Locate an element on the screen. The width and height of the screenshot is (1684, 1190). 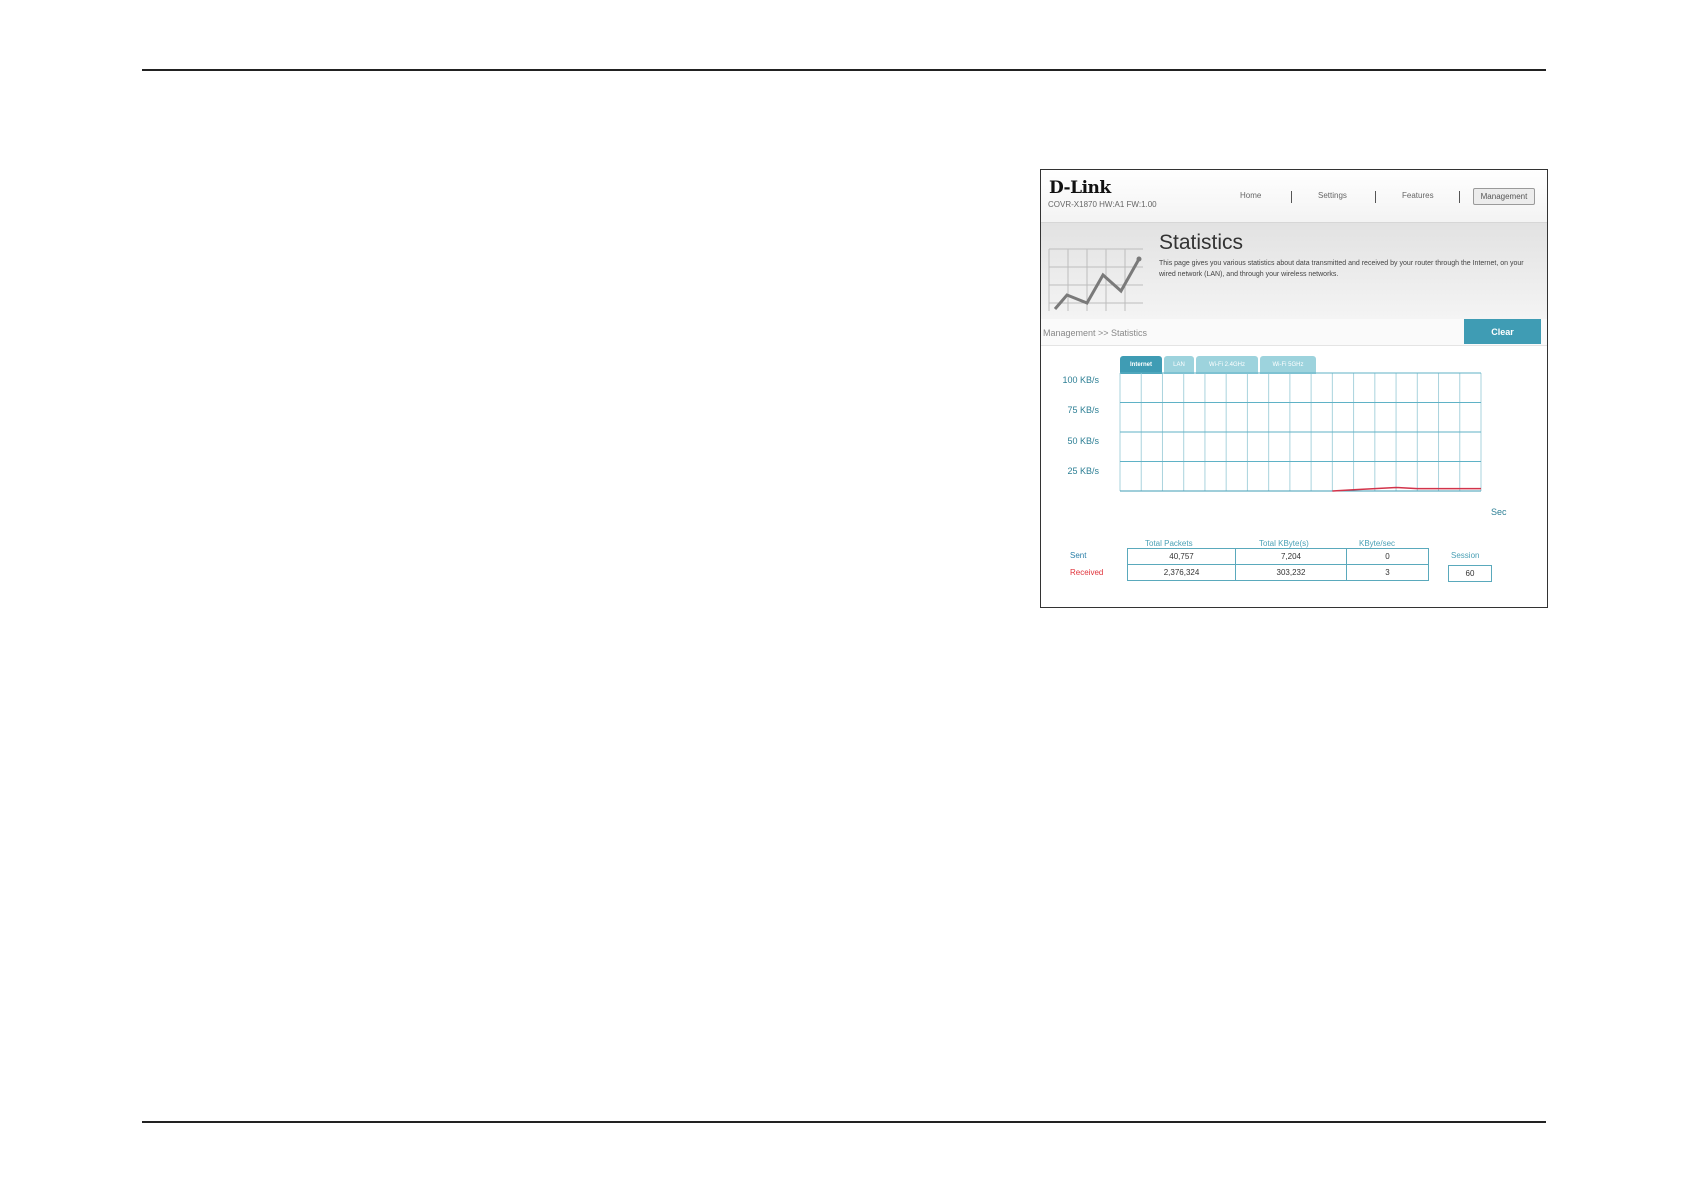
session-value: 60 is located at coordinates (1470, 573).